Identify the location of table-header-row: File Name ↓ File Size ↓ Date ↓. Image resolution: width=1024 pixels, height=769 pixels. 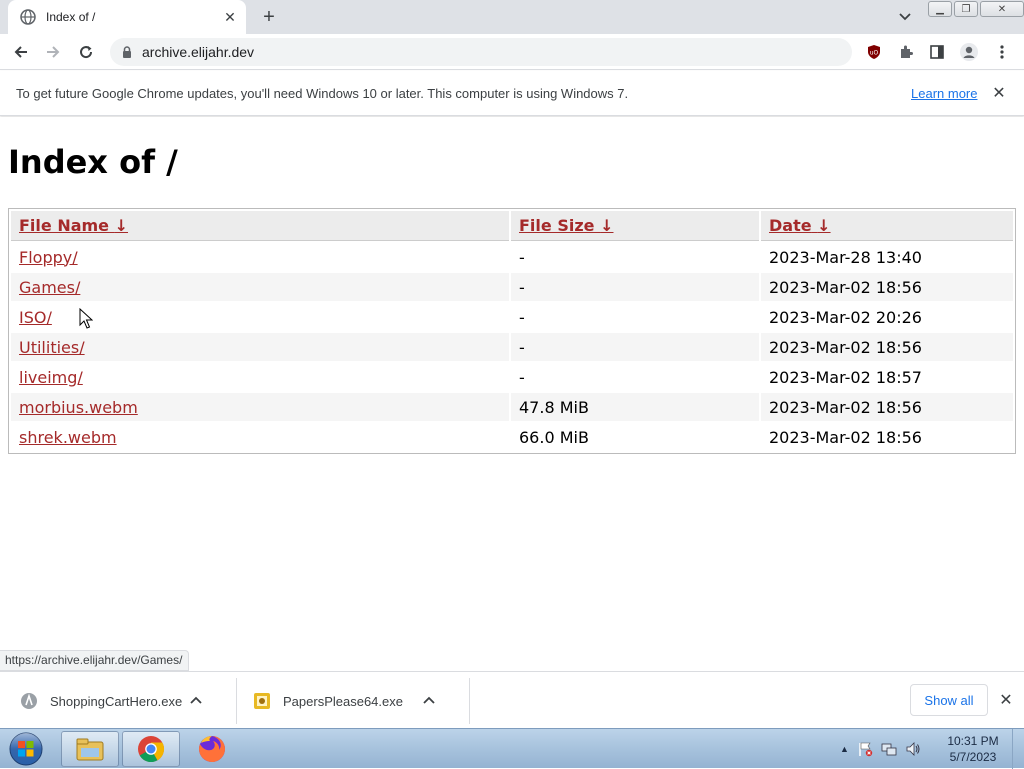
(512, 226).